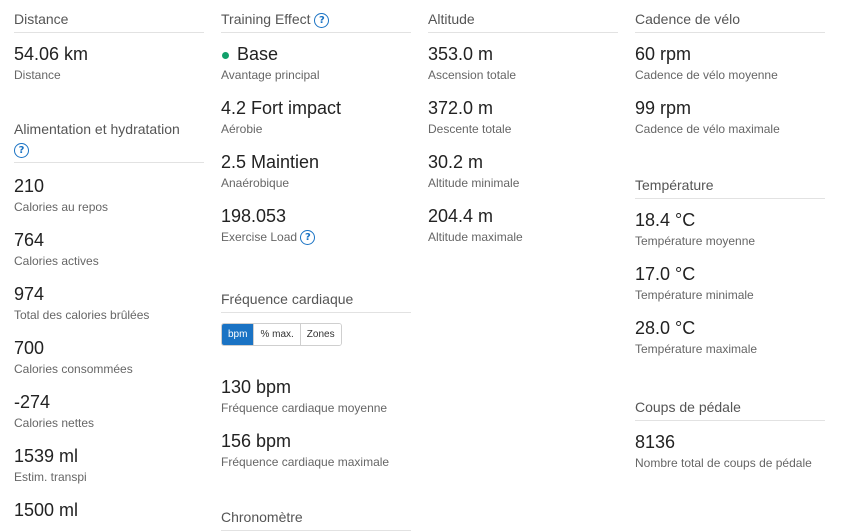 Image resolution: width=863 pixels, height=531 pixels. I want to click on stat-value: 17.0 °C, so click(665, 274).